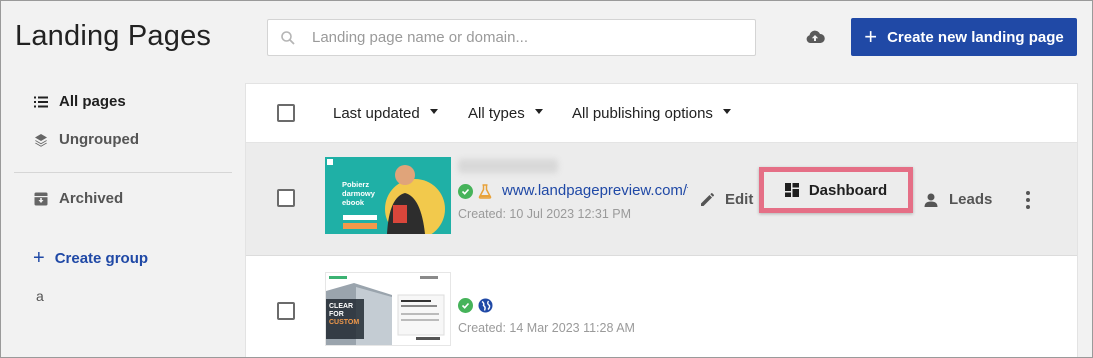 The height and width of the screenshot is (358, 1093). I want to click on pencil-icon, so click(707, 200).